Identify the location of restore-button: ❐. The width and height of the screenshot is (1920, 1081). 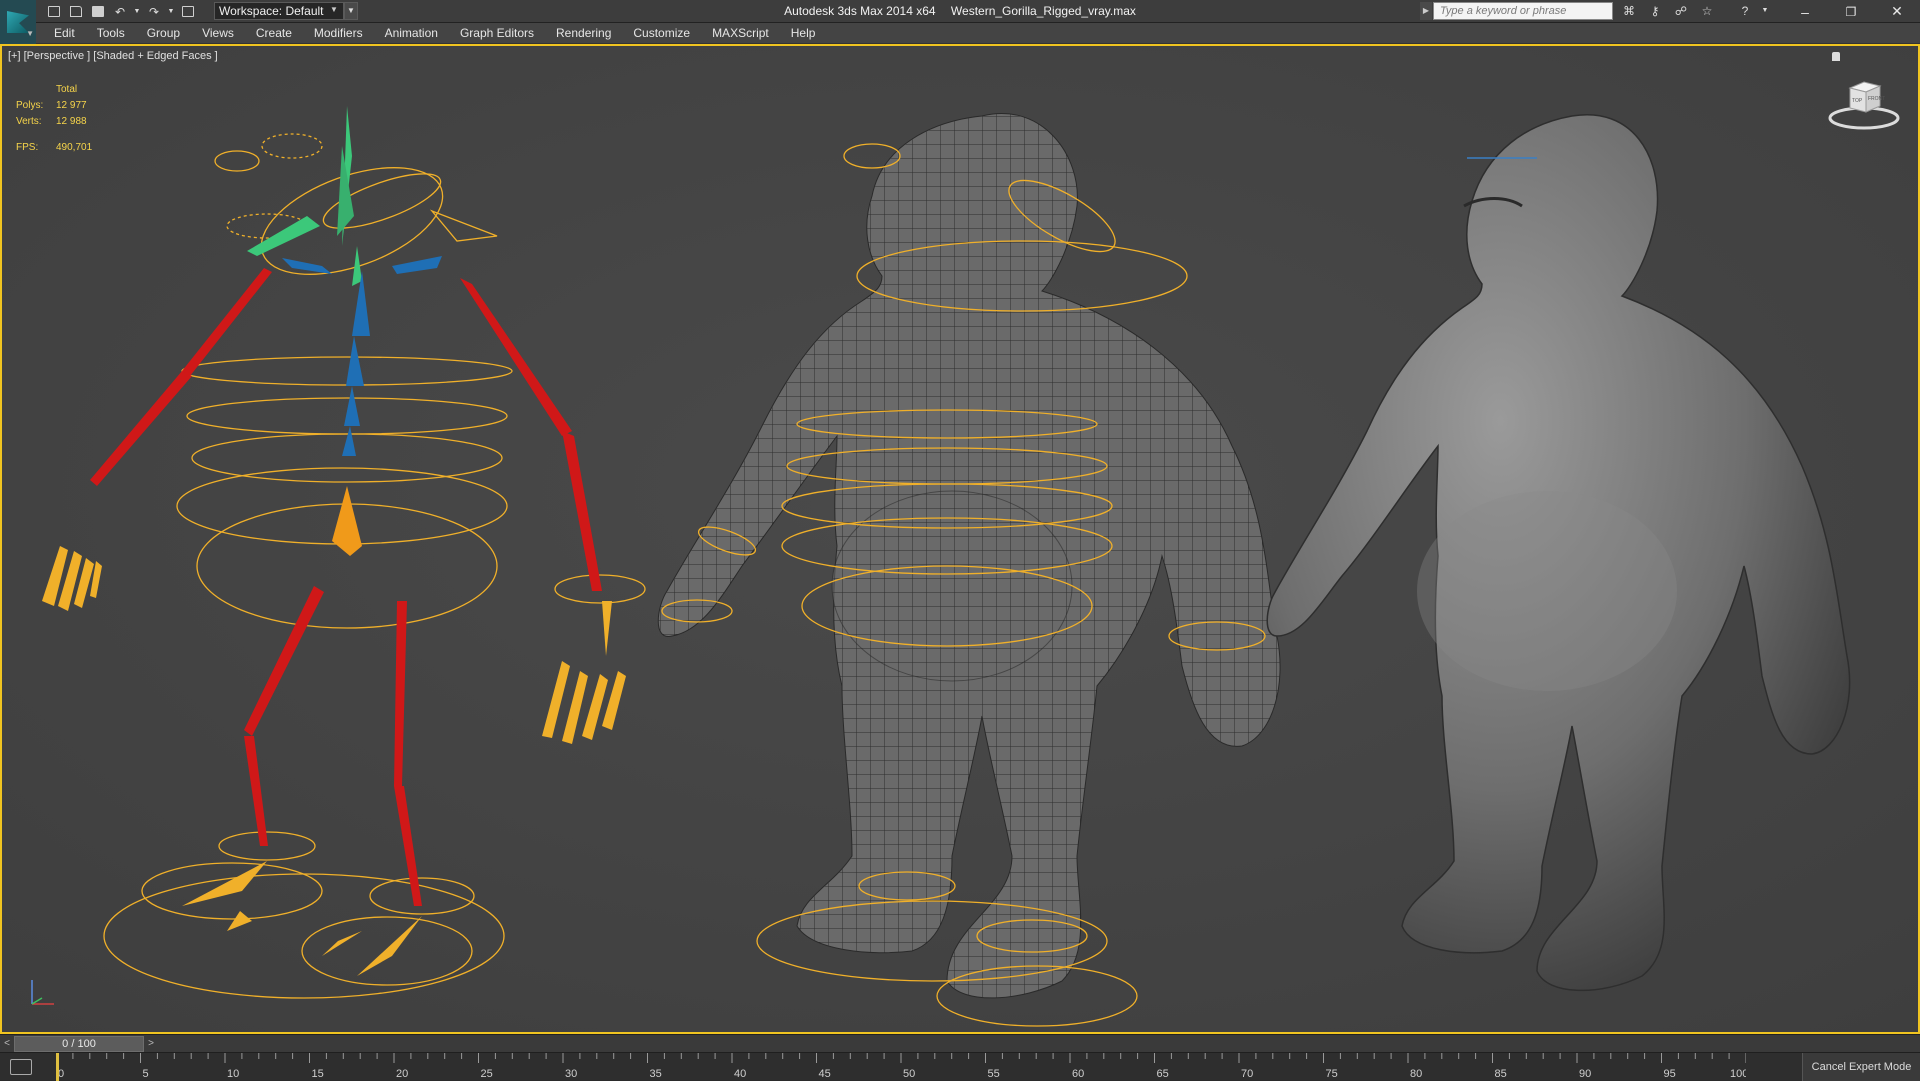
(1851, 11).